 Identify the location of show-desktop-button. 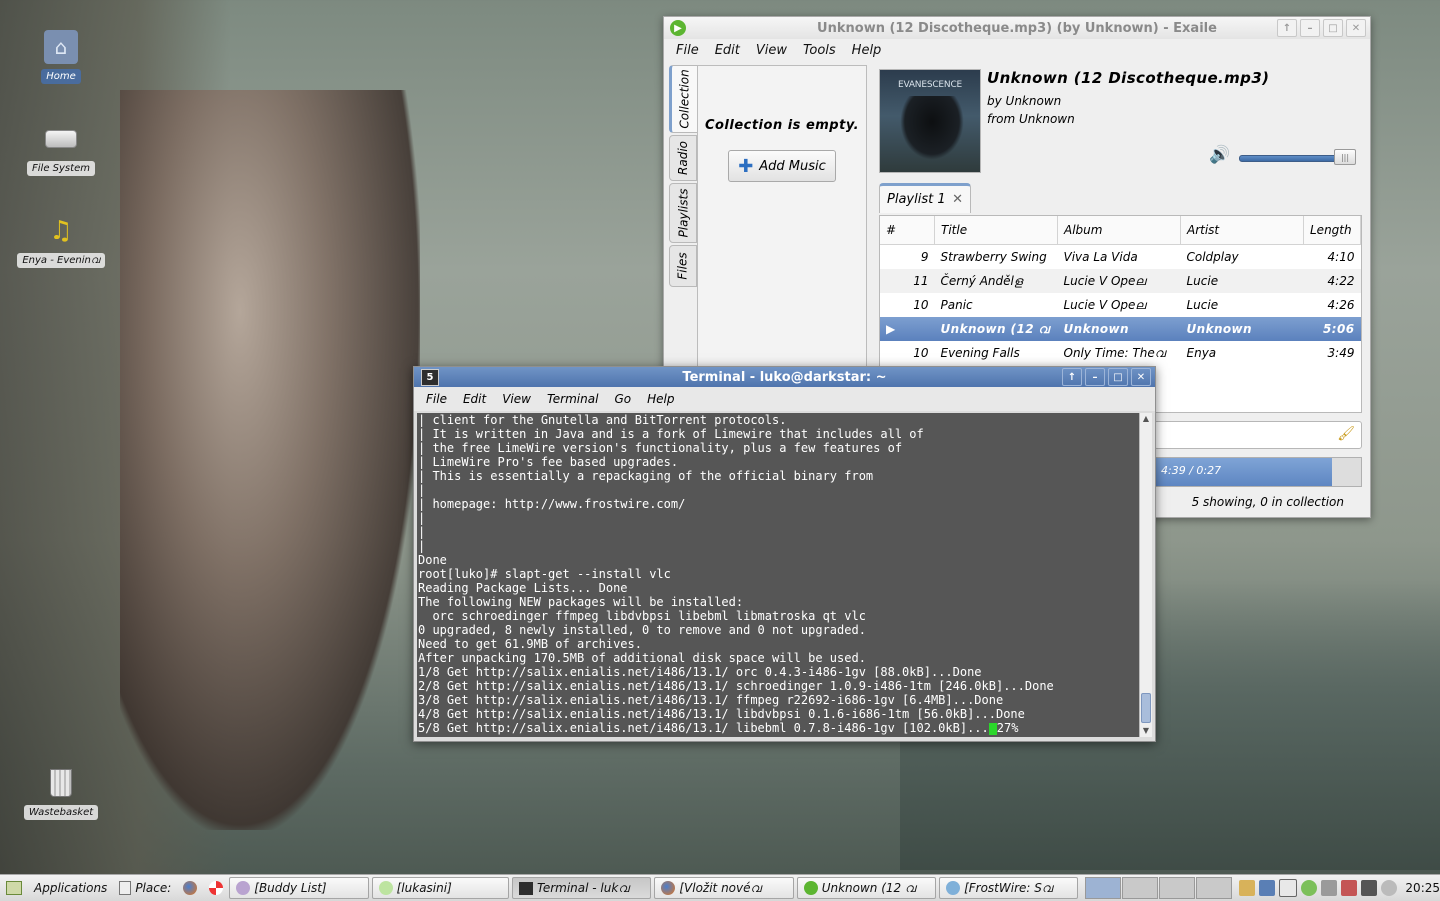
(14, 888).